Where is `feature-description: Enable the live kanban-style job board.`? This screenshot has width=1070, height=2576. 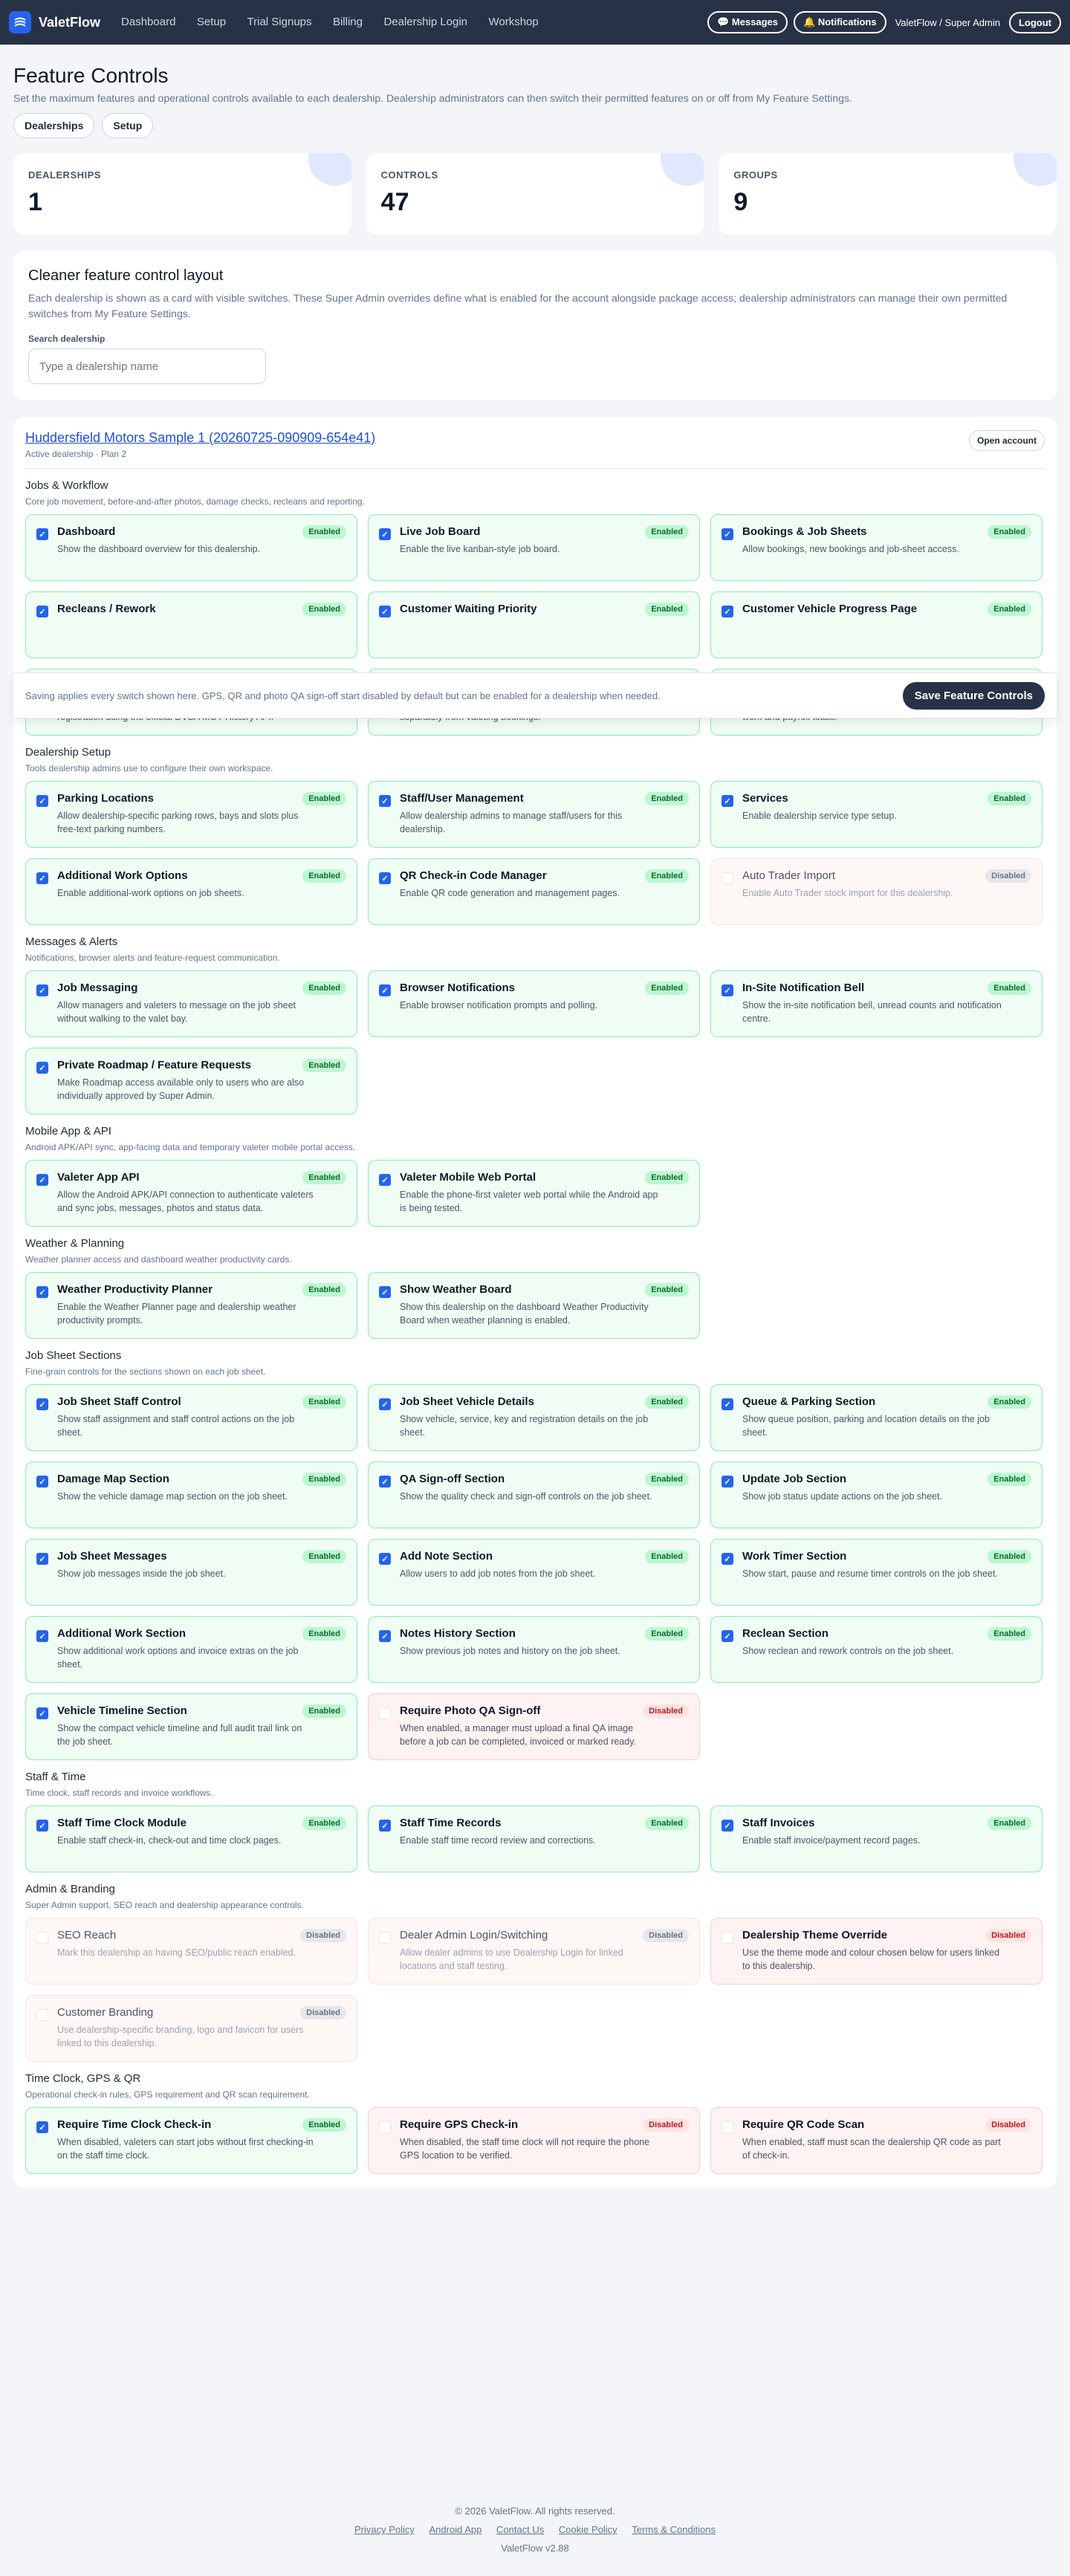
feature-description: Enable the live kanban-style job board. is located at coordinates (480, 549).